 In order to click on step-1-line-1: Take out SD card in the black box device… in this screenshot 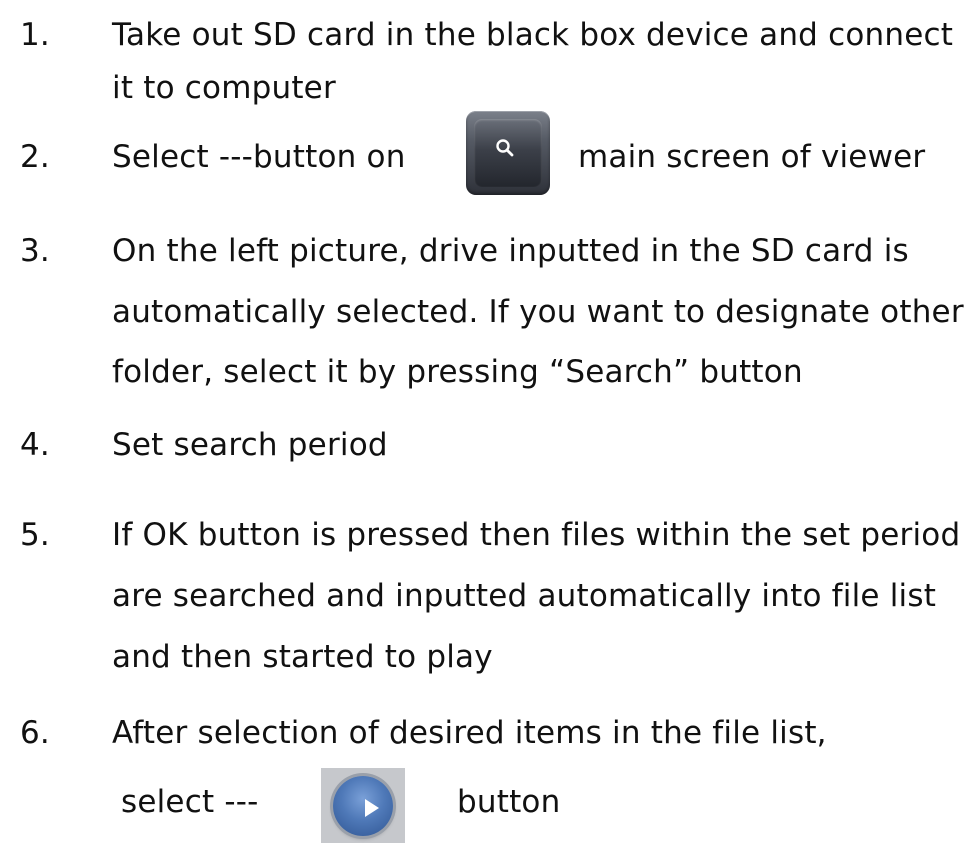, I will do `click(533, 35)`.